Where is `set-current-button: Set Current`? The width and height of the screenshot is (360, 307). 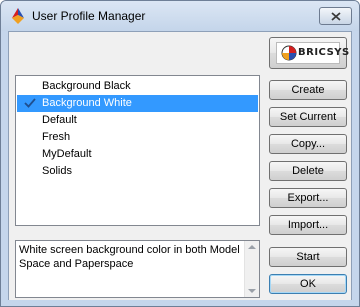
set-current-button: Set Current is located at coordinates (308, 117).